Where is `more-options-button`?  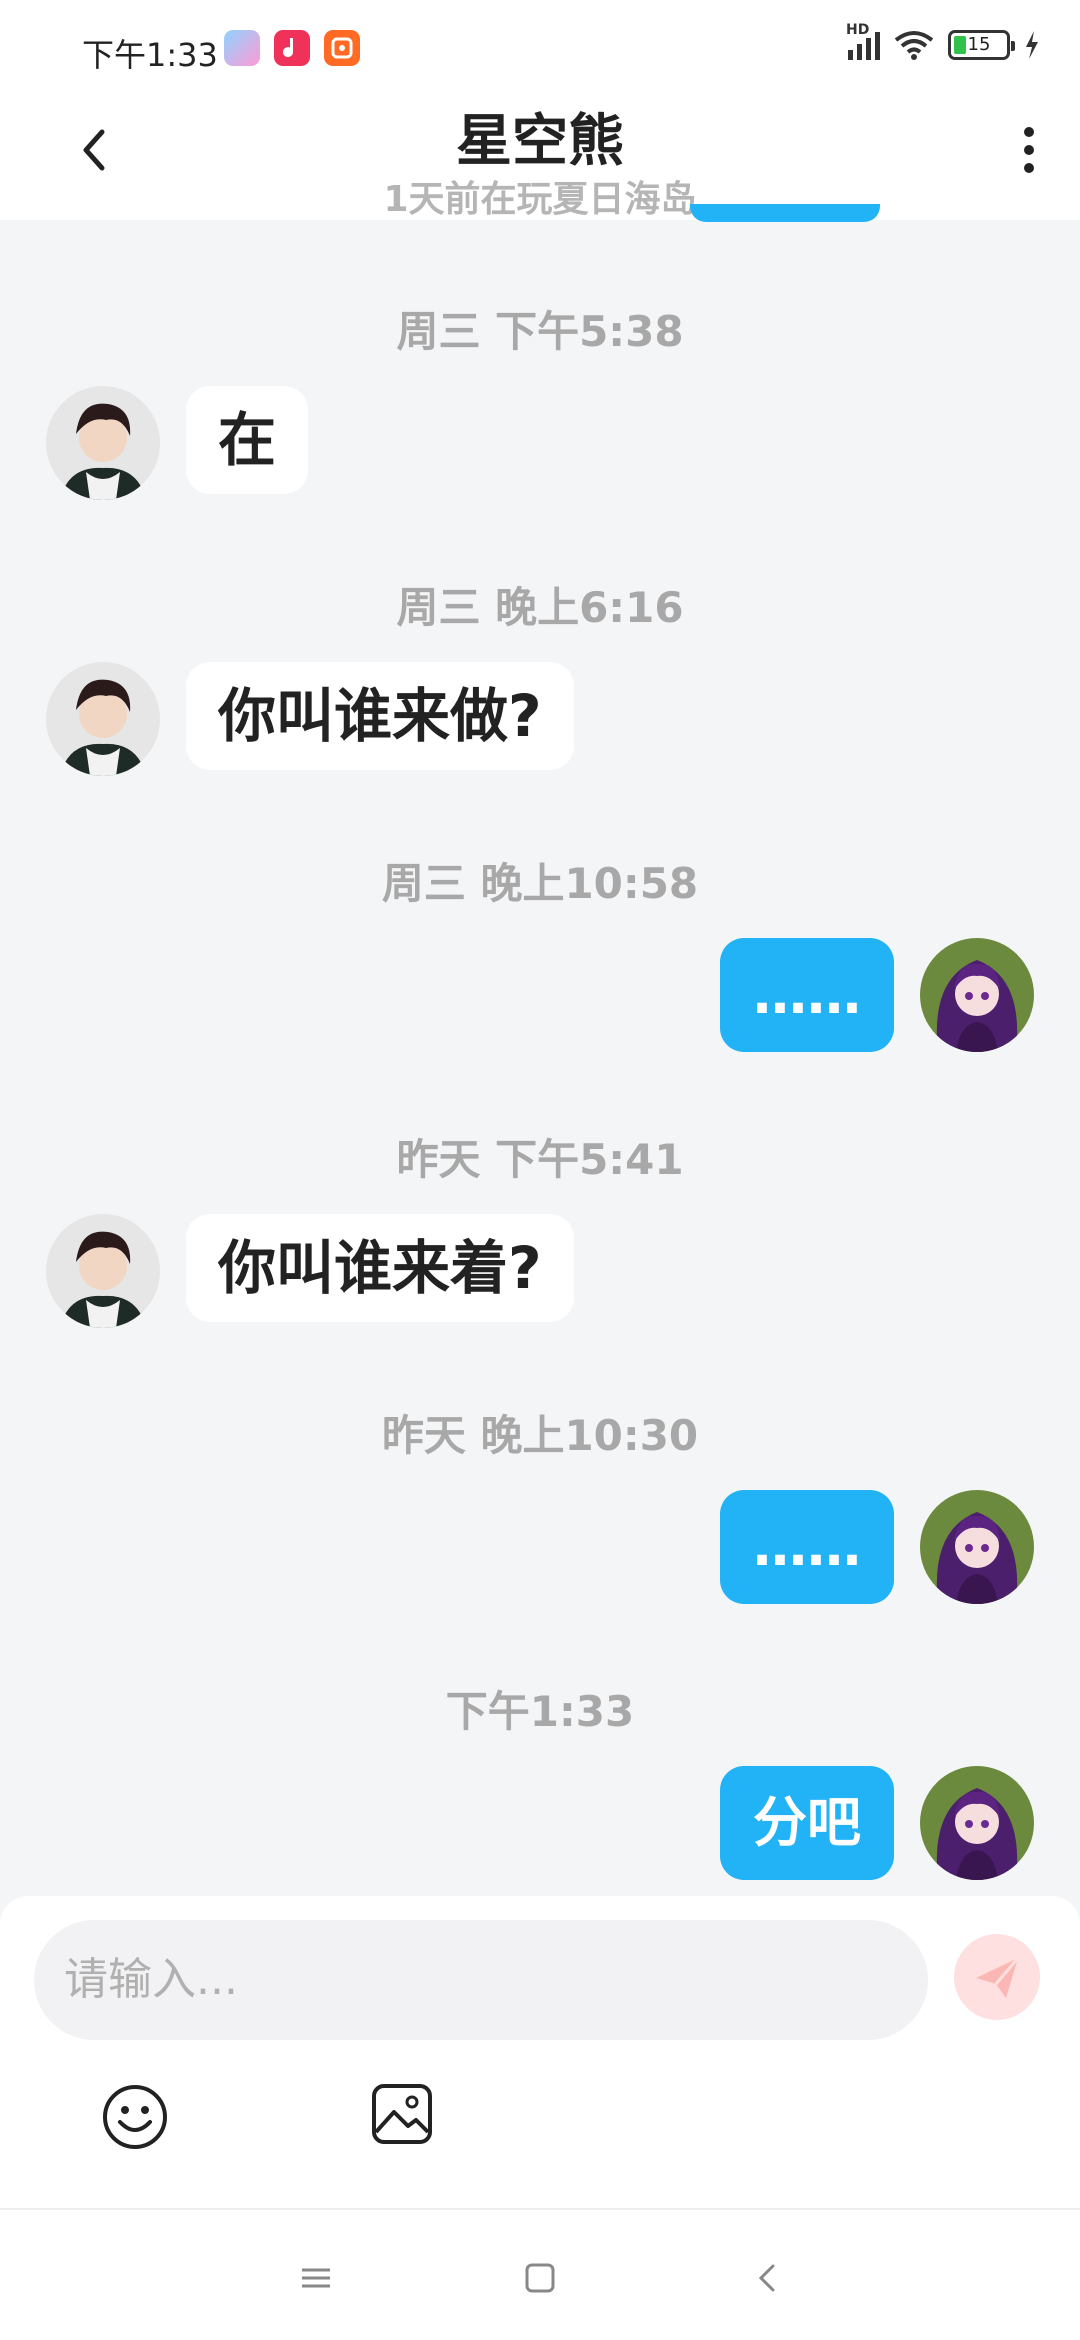 more-options-button is located at coordinates (1029, 150).